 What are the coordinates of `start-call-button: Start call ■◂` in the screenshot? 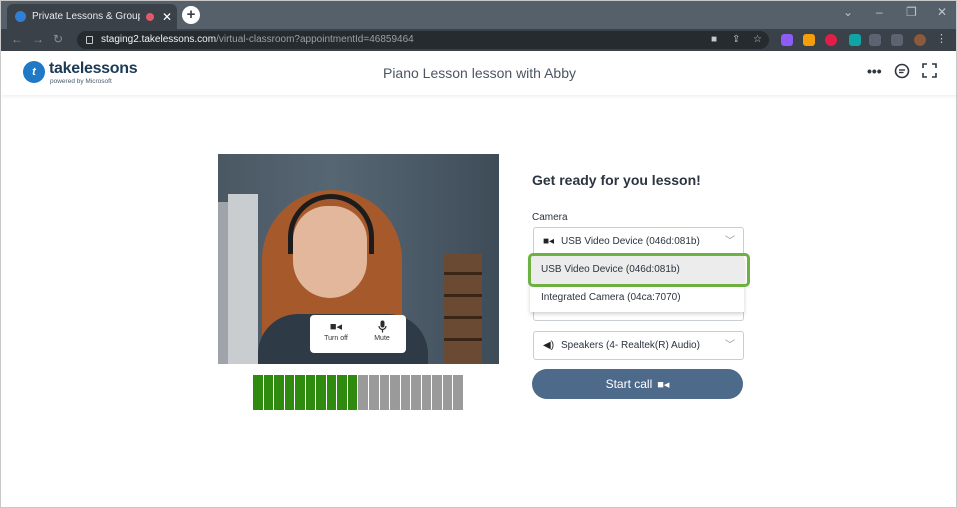 It's located at (637, 384).